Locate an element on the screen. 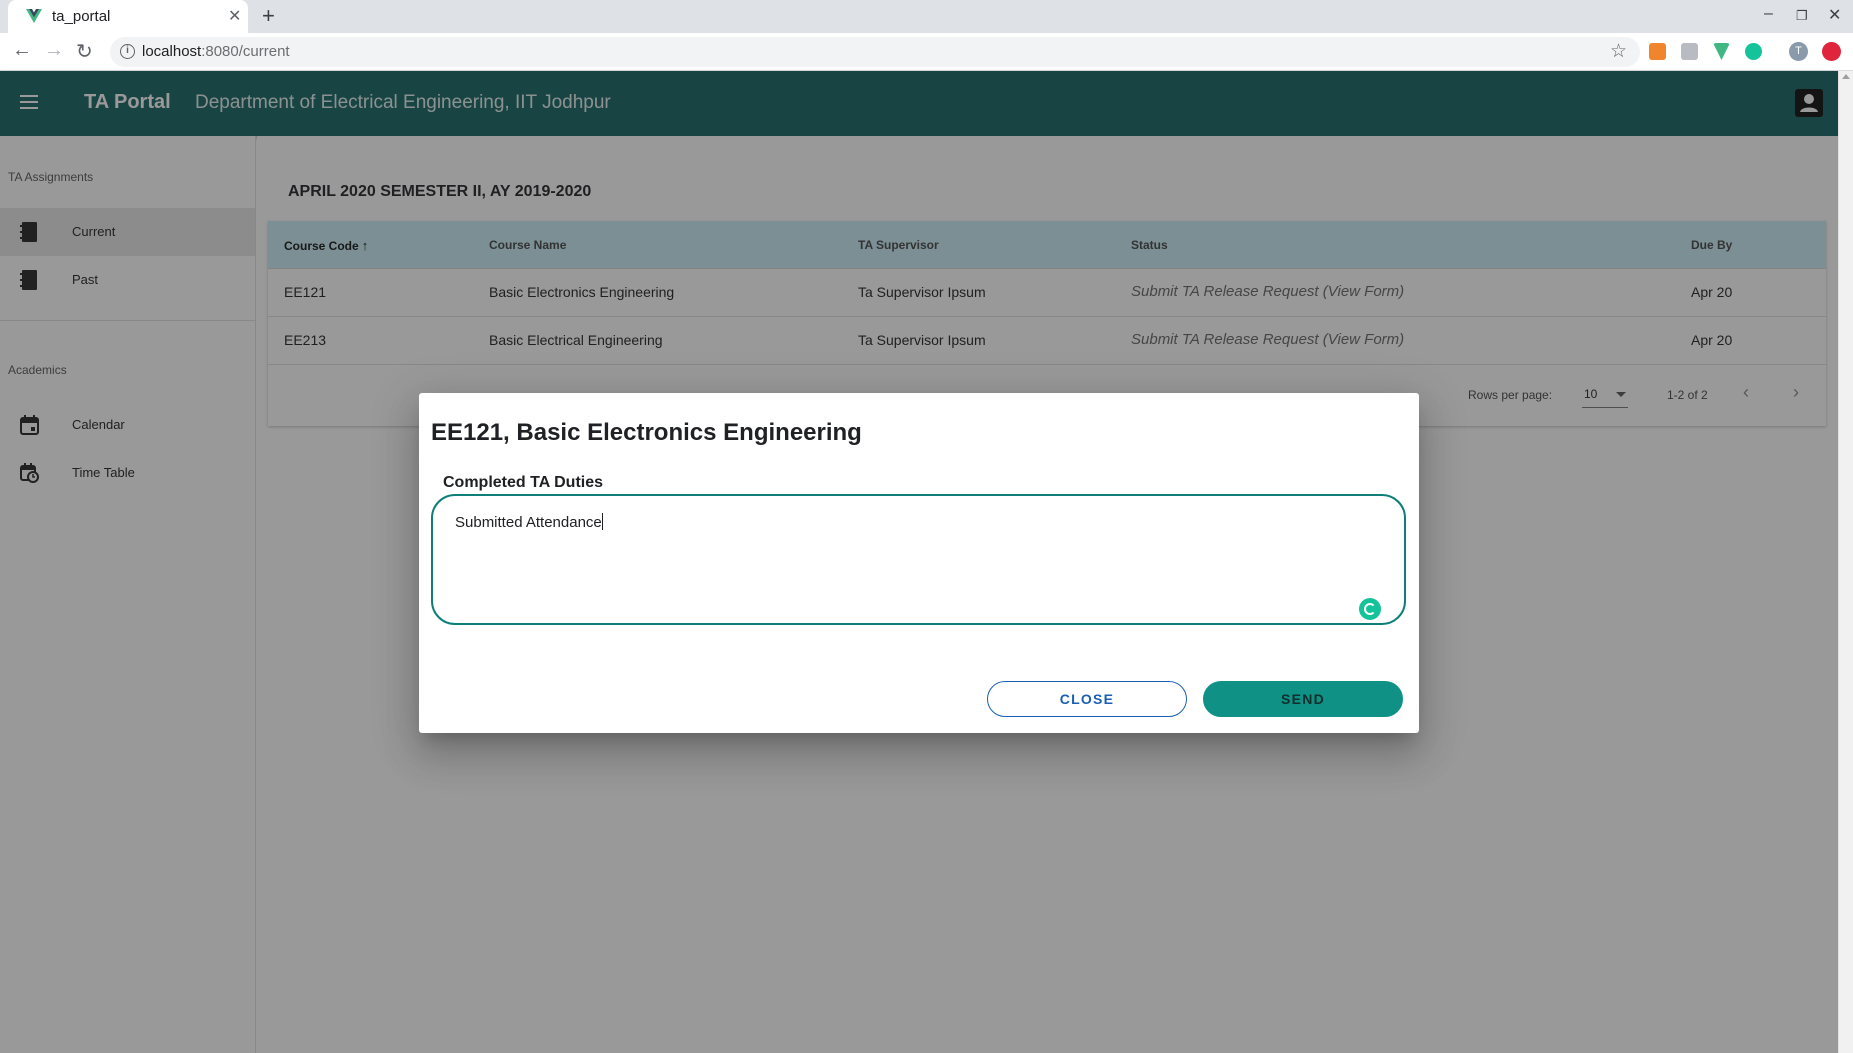  grammarly-extension-icon is located at coordinates (1753, 51).